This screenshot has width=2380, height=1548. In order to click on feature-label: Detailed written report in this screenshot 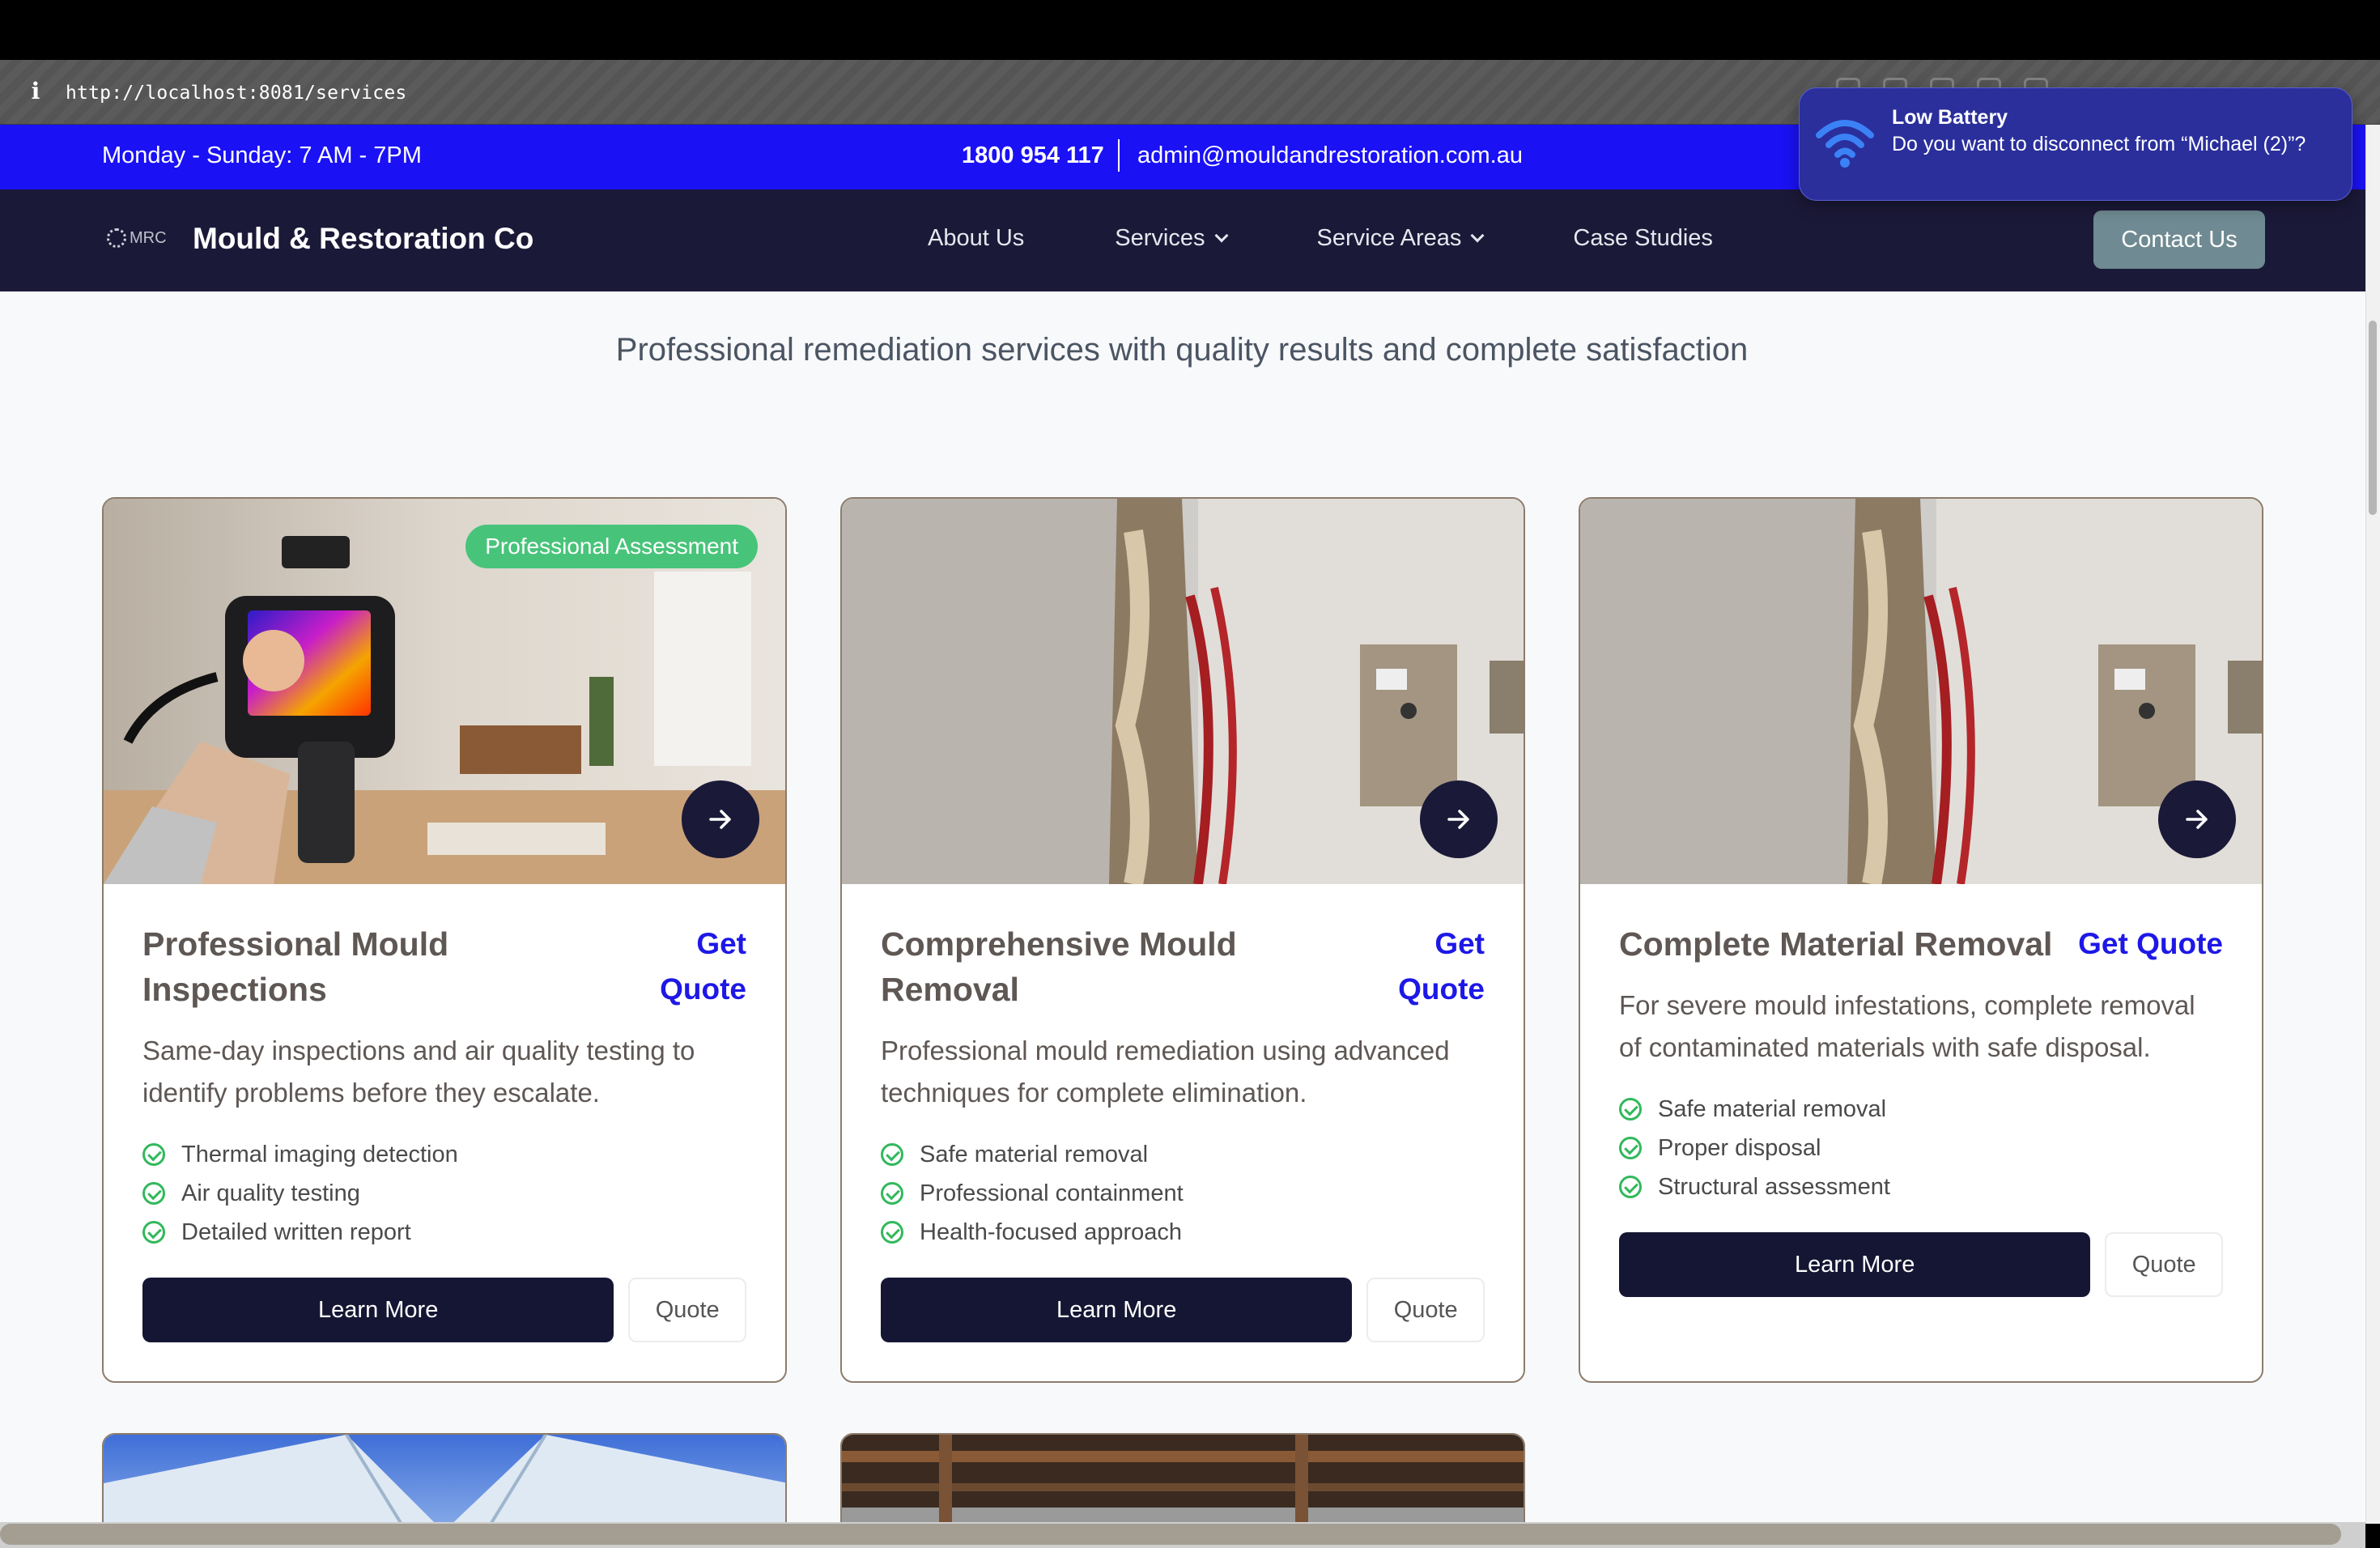, I will do `click(296, 1231)`.